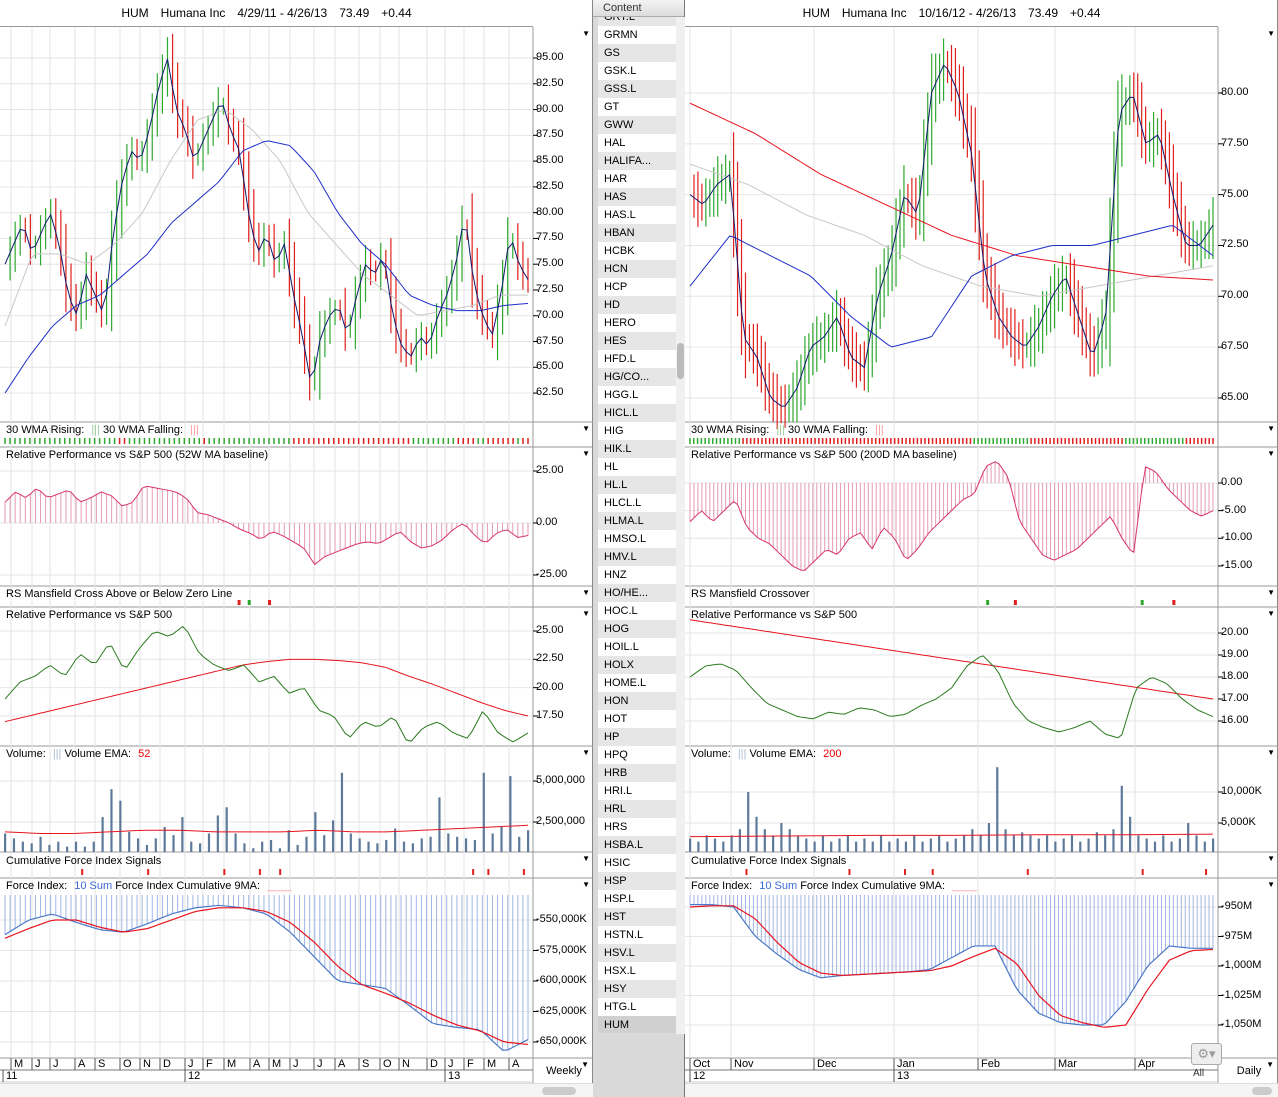 This screenshot has height=1097, width=1278. I want to click on watchlist-item: HAL, so click(638, 143).